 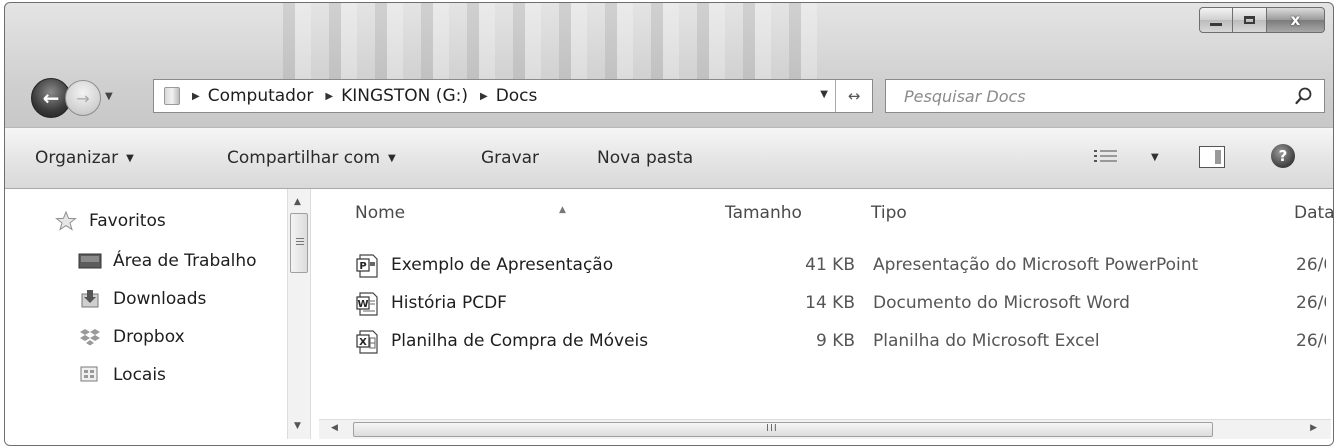 I want to click on svg-text: X, so click(x=363, y=342).